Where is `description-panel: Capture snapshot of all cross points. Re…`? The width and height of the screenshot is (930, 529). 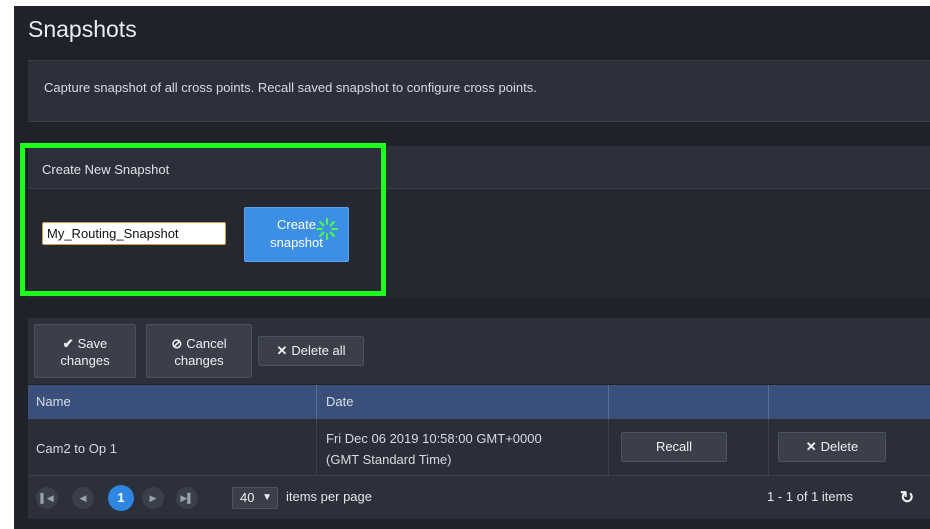 description-panel: Capture snapshot of all cross points. Re… is located at coordinates (479, 91).